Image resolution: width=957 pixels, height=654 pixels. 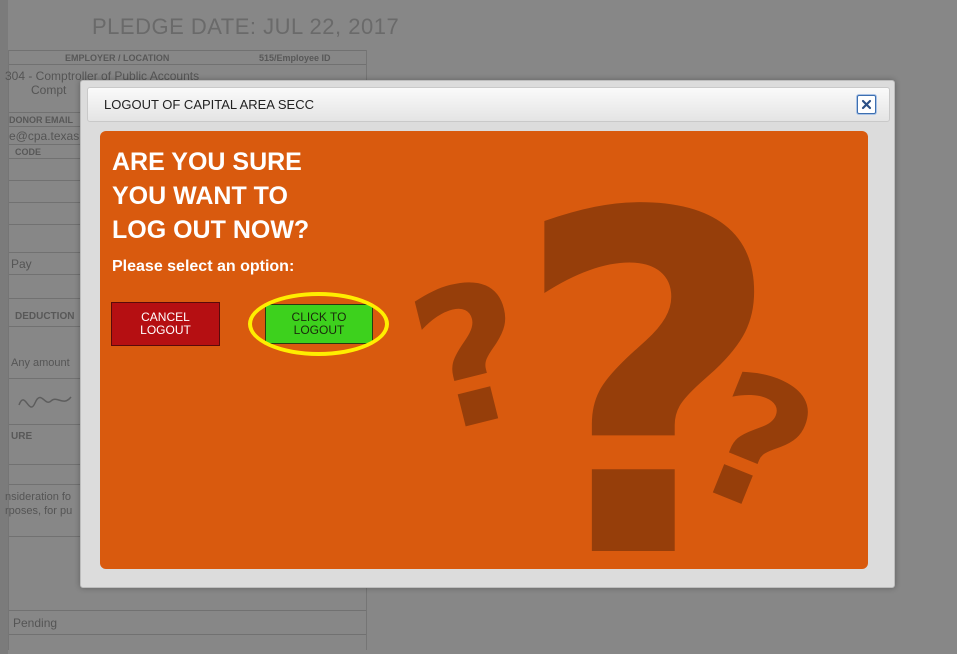 I want to click on cancel-logout-button: CANCEL LOGOUT, so click(x=165, y=324).